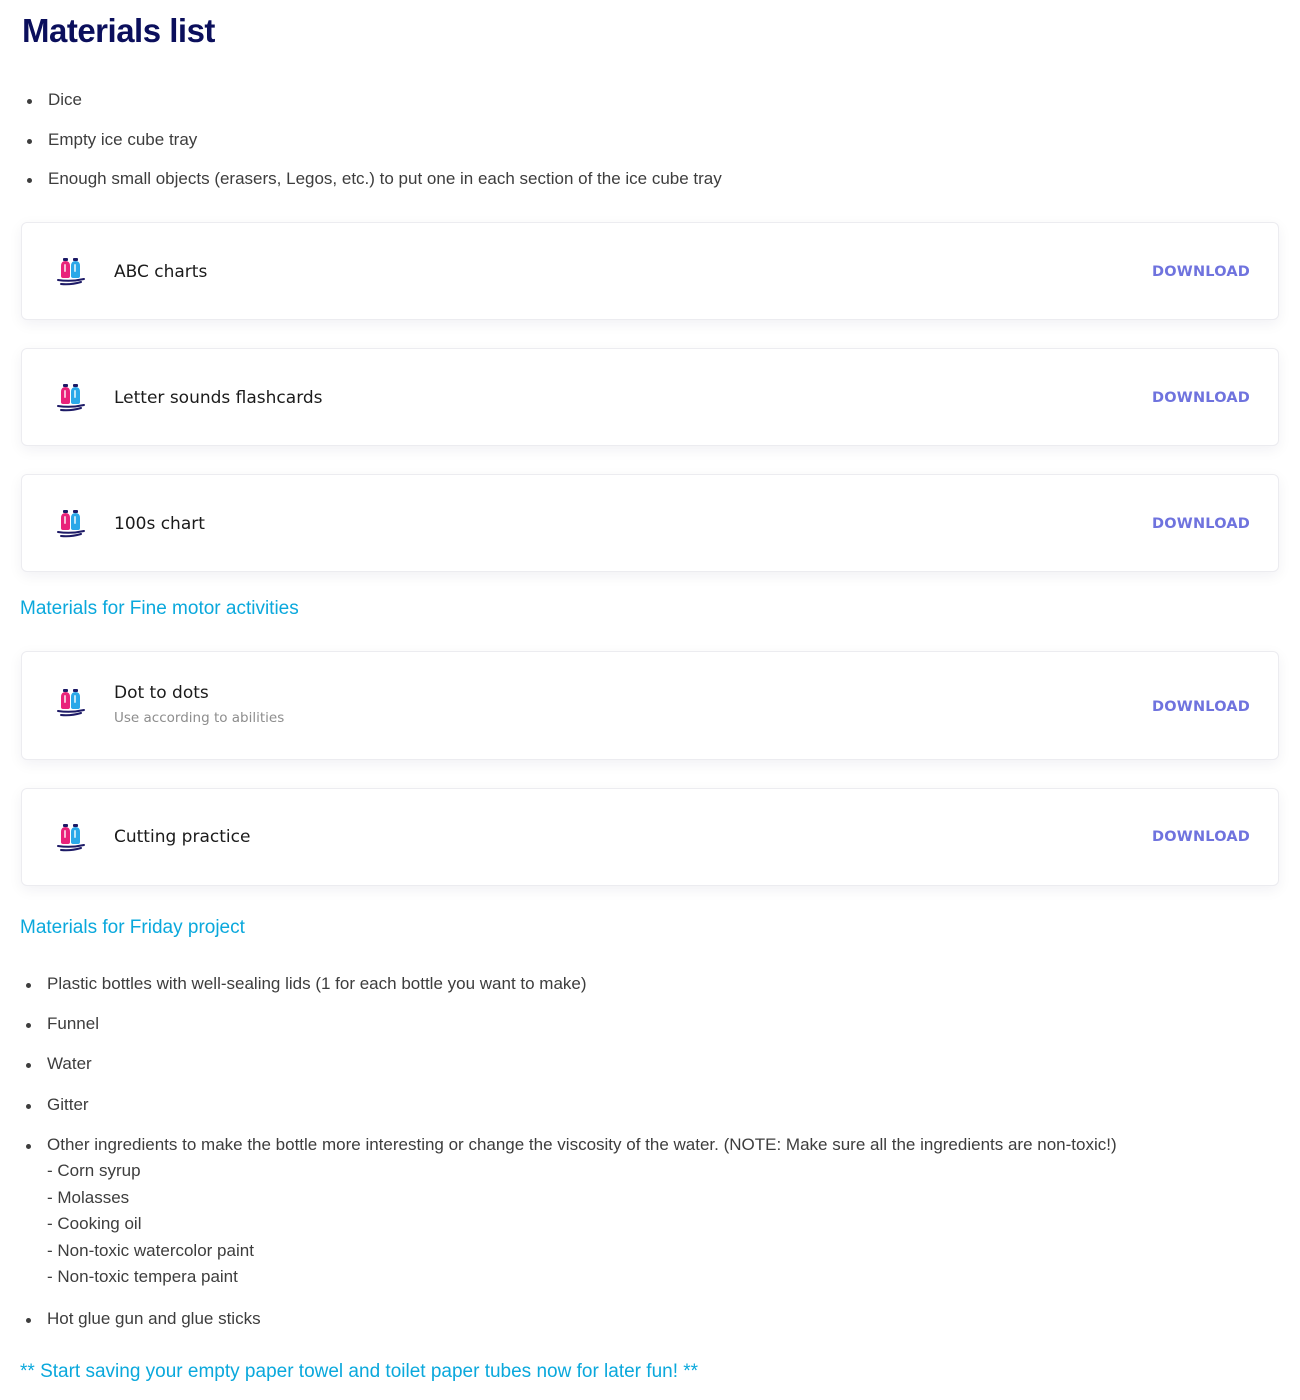  What do you see at coordinates (650, 271) in the screenshot?
I see `download-card-abc-charts: ABC charts DOWNLOAD` at bounding box center [650, 271].